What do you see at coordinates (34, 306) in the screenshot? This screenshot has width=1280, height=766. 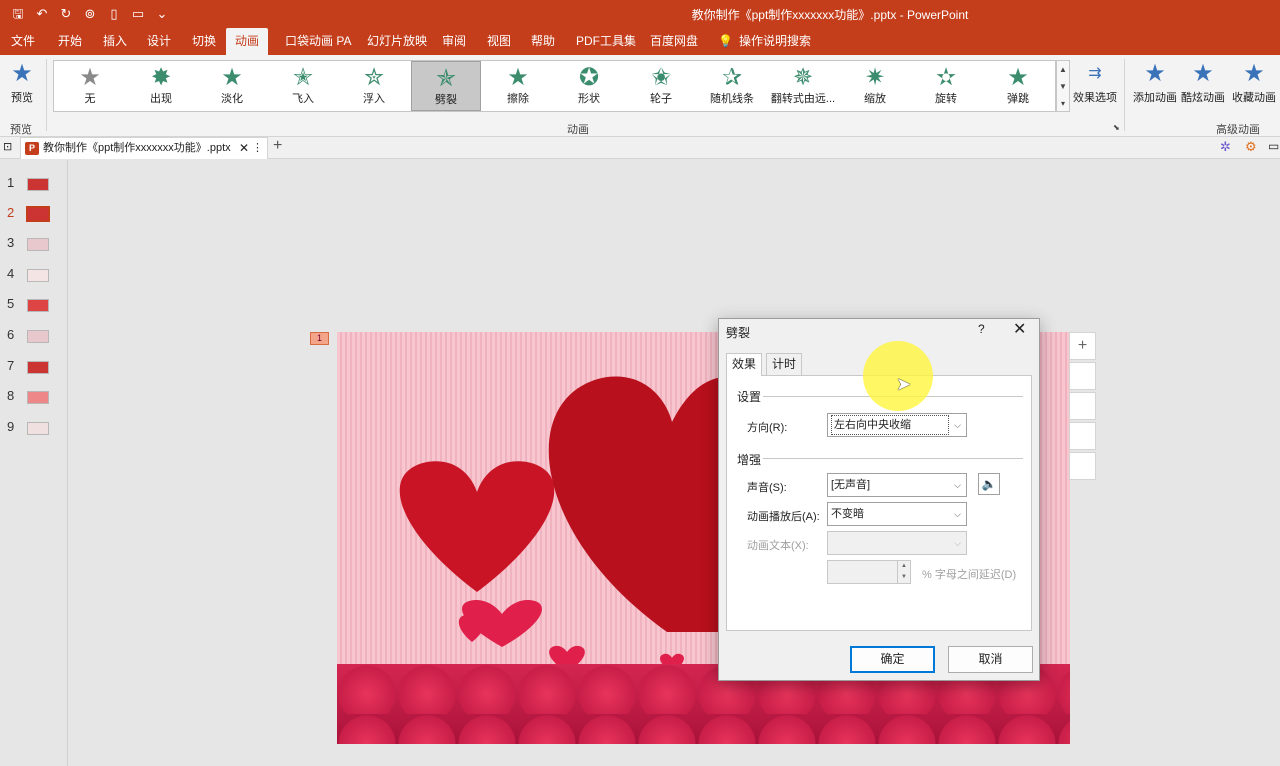 I see `slide-thumbnail: 5` at bounding box center [34, 306].